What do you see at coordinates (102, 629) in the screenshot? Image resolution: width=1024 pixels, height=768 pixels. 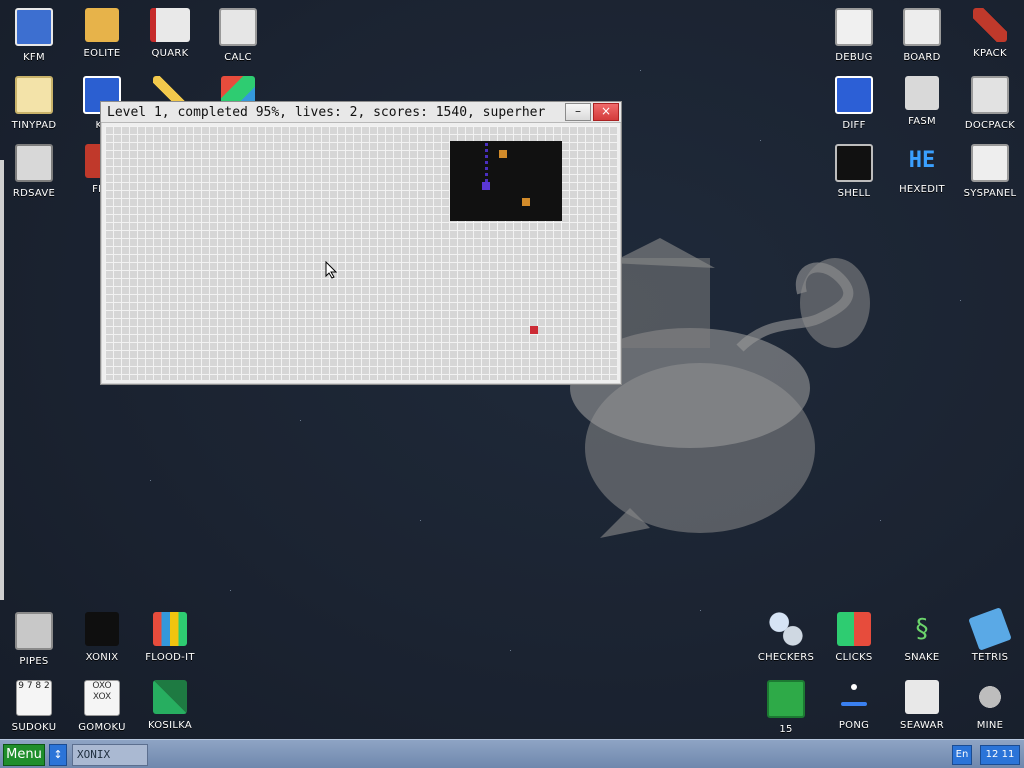 I see `xonix-icon` at bounding box center [102, 629].